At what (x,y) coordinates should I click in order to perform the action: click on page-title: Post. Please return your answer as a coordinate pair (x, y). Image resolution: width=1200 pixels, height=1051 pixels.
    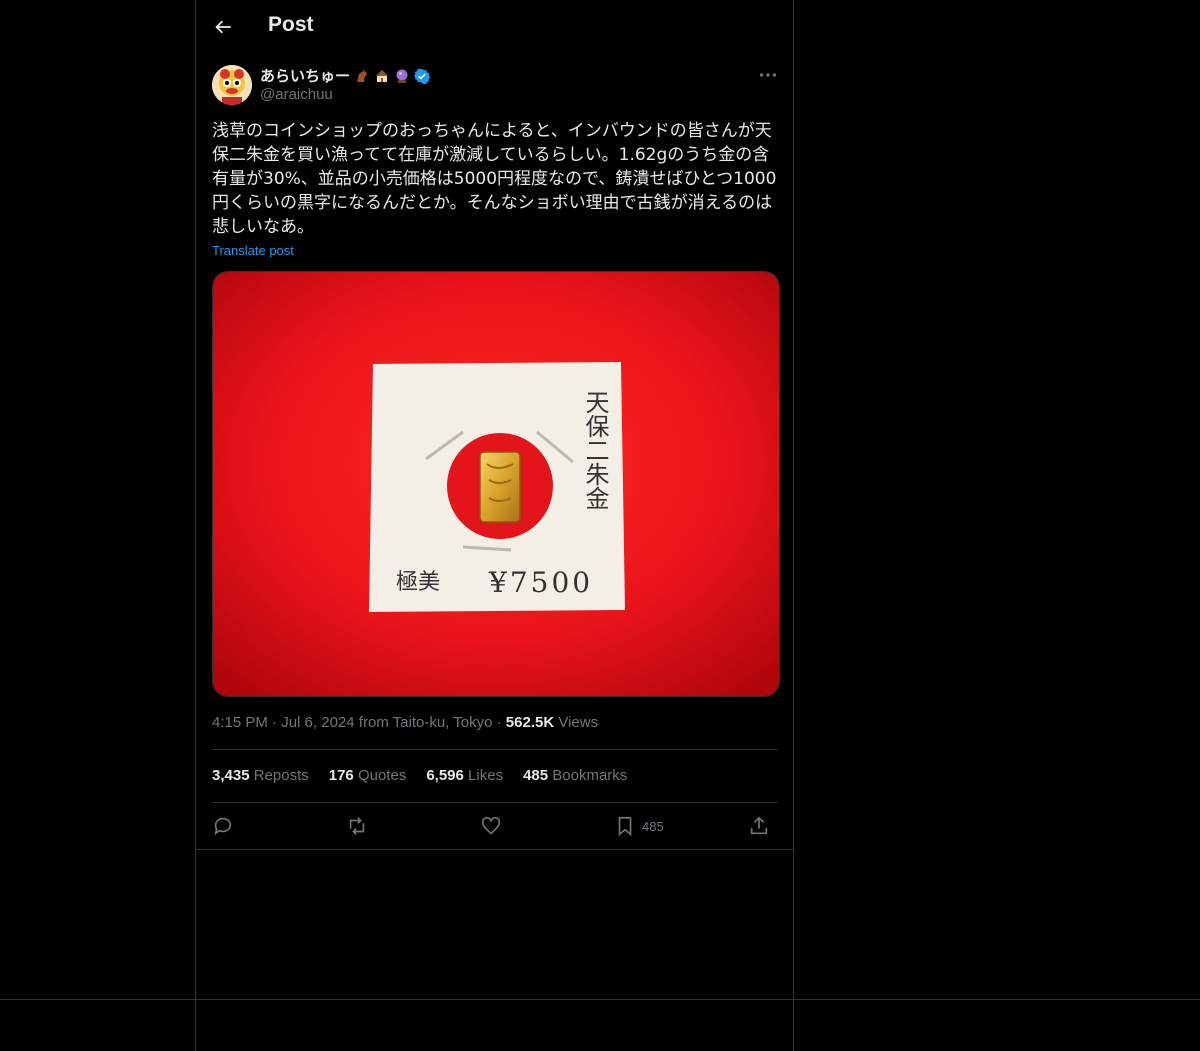
    Looking at the image, I should click on (291, 24).